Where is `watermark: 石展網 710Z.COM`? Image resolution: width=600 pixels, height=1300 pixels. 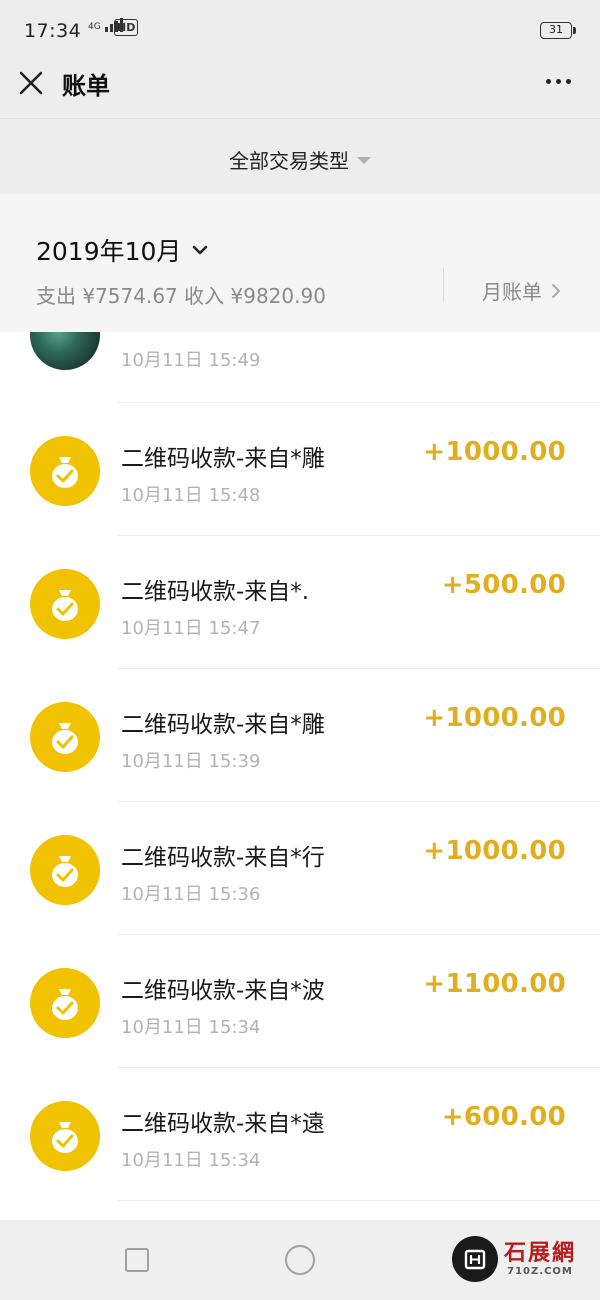 watermark: 石展網 710Z.COM is located at coordinates (526, 1259).